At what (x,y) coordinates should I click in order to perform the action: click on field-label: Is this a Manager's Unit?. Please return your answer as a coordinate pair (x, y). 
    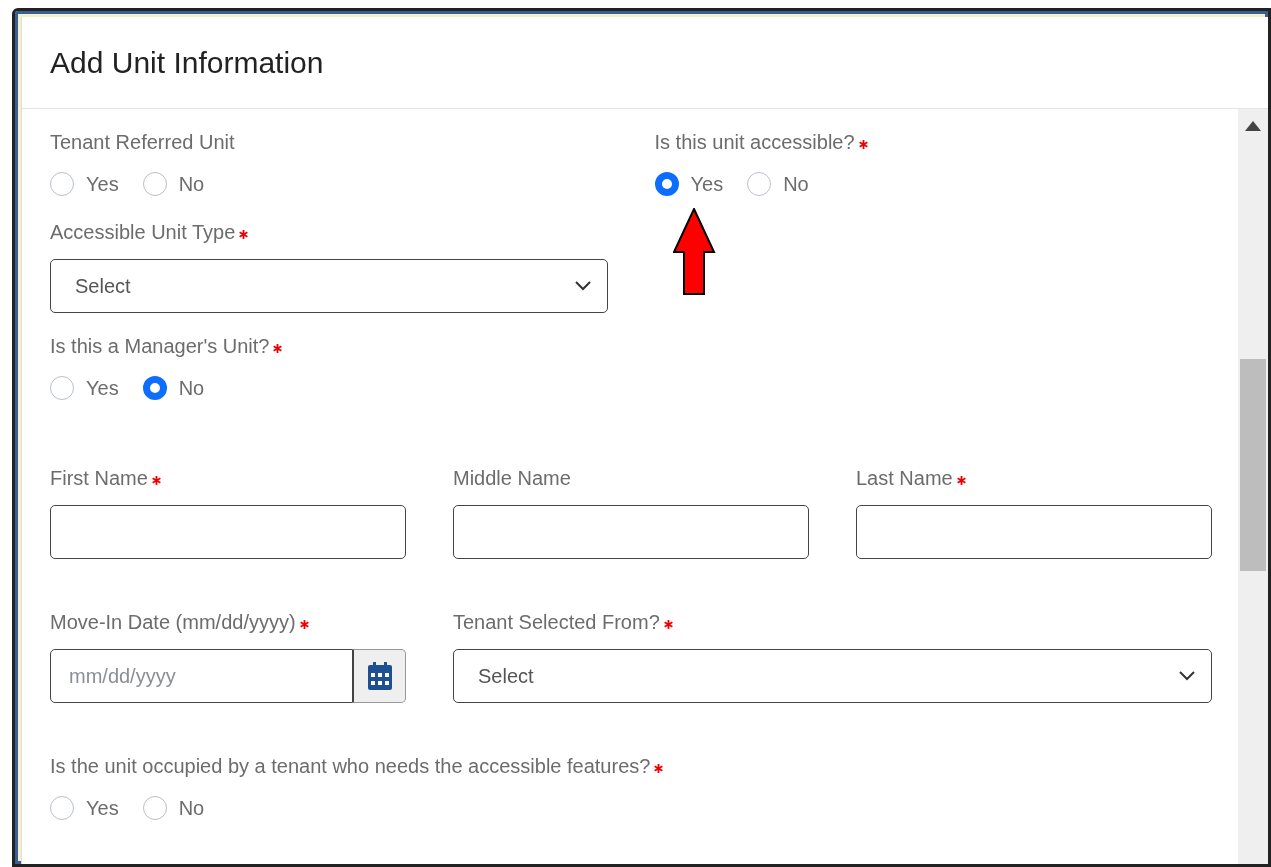
    Looking at the image, I should click on (160, 346).